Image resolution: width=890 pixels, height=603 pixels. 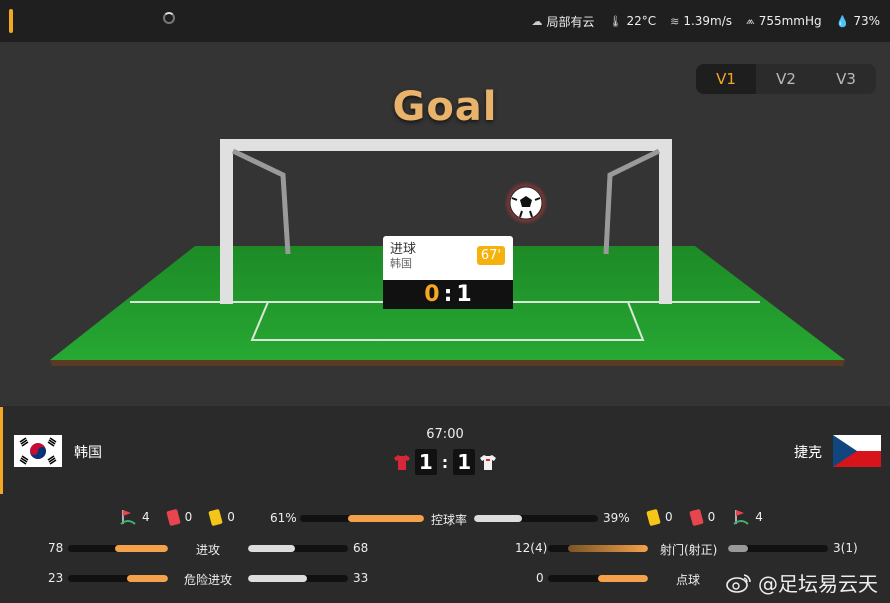 I want to click on weibo-icon, so click(x=738, y=583).